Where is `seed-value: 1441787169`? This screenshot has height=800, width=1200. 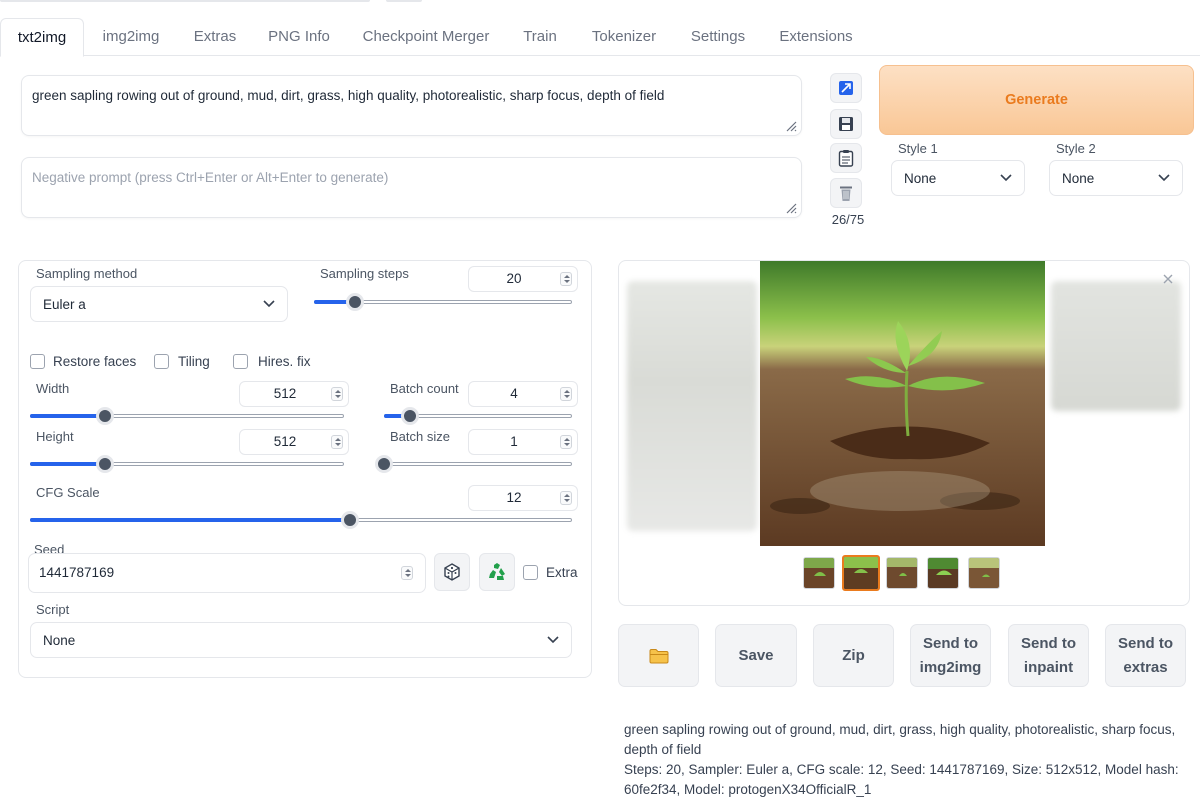
seed-value: 1441787169 is located at coordinates (77, 572).